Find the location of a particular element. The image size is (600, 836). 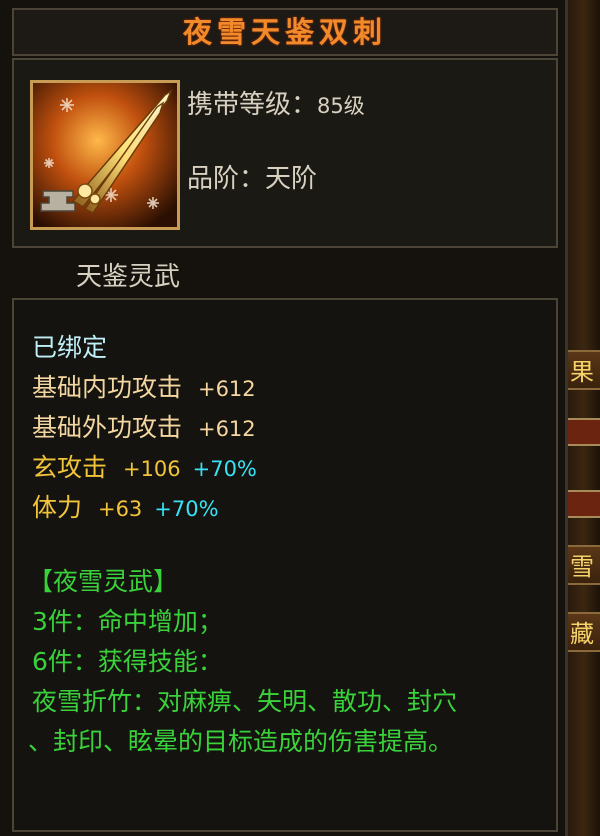

stat-label: 基础内功攻击 is located at coordinates (107, 387).